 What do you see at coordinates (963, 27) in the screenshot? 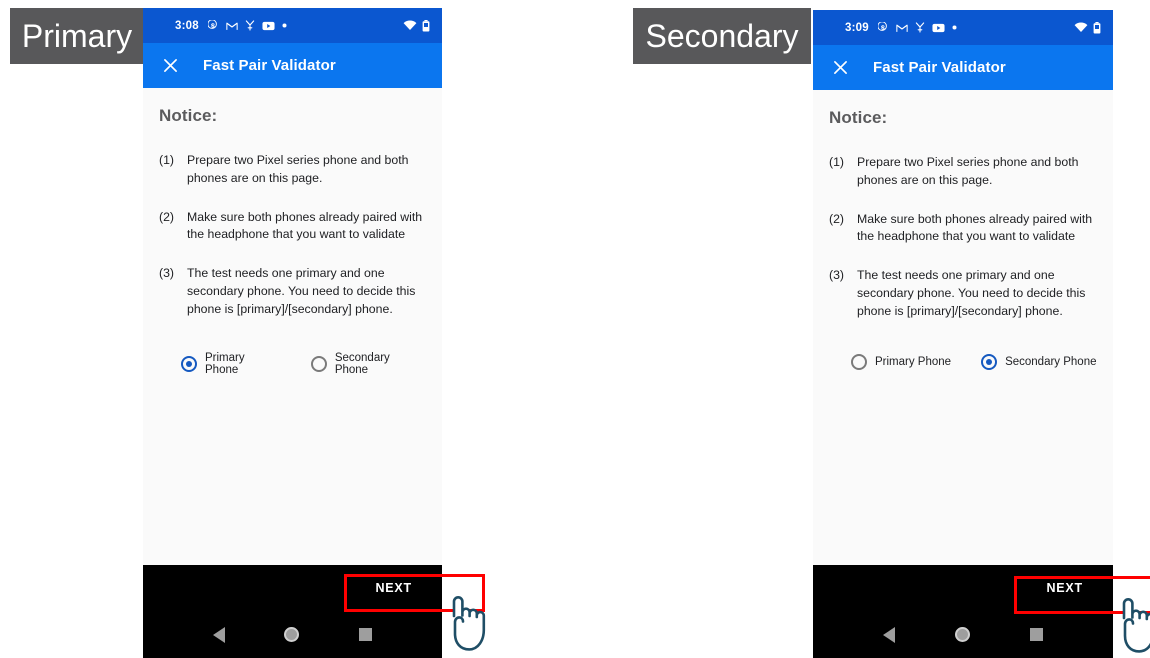
I see `status-bar: 3:09` at bounding box center [963, 27].